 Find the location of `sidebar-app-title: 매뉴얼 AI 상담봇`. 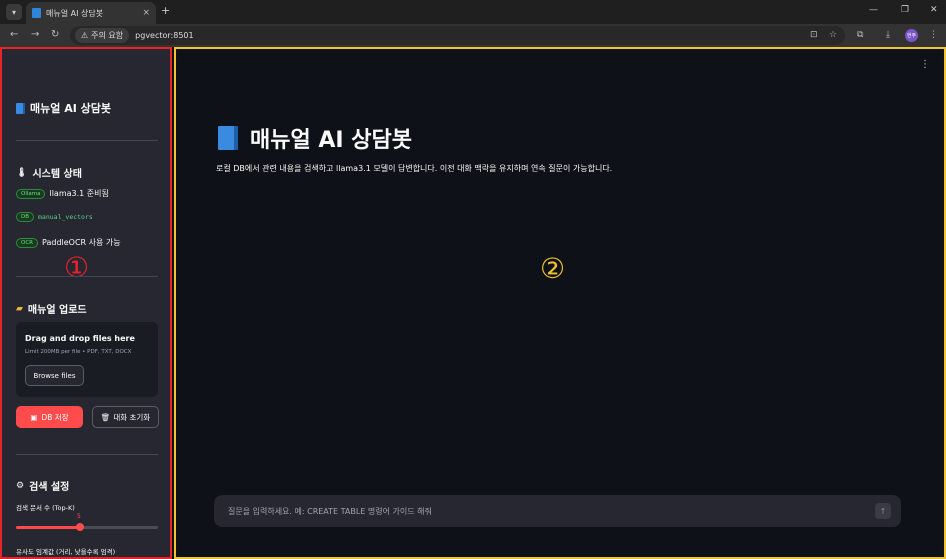

sidebar-app-title: 매뉴얼 AI 상담봇 is located at coordinates (63, 108).